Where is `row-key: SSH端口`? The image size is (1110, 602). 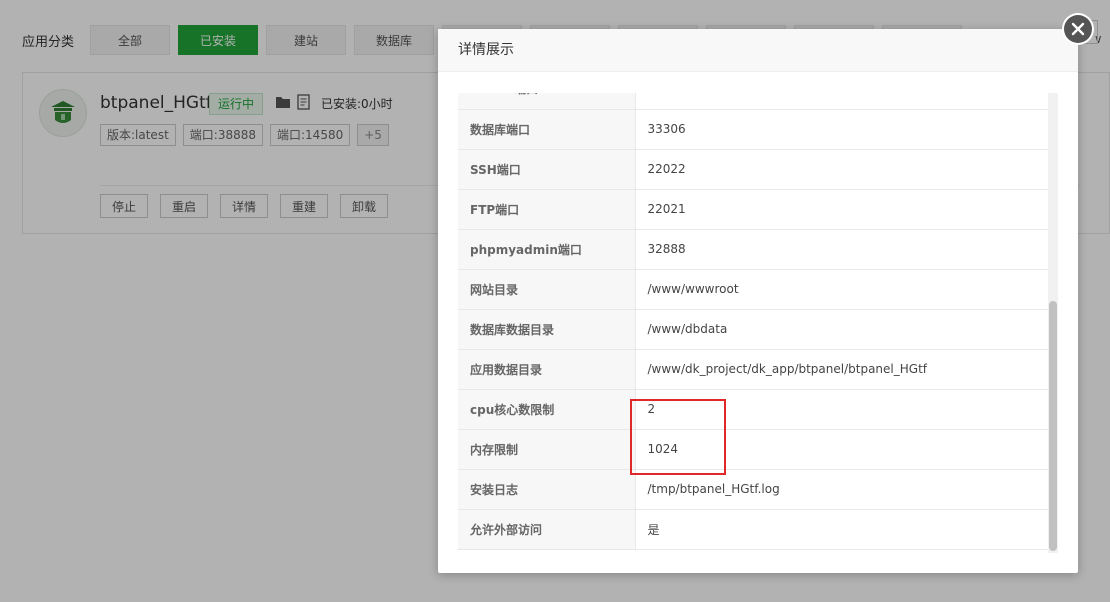 row-key: SSH端口 is located at coordinates (547, 169).